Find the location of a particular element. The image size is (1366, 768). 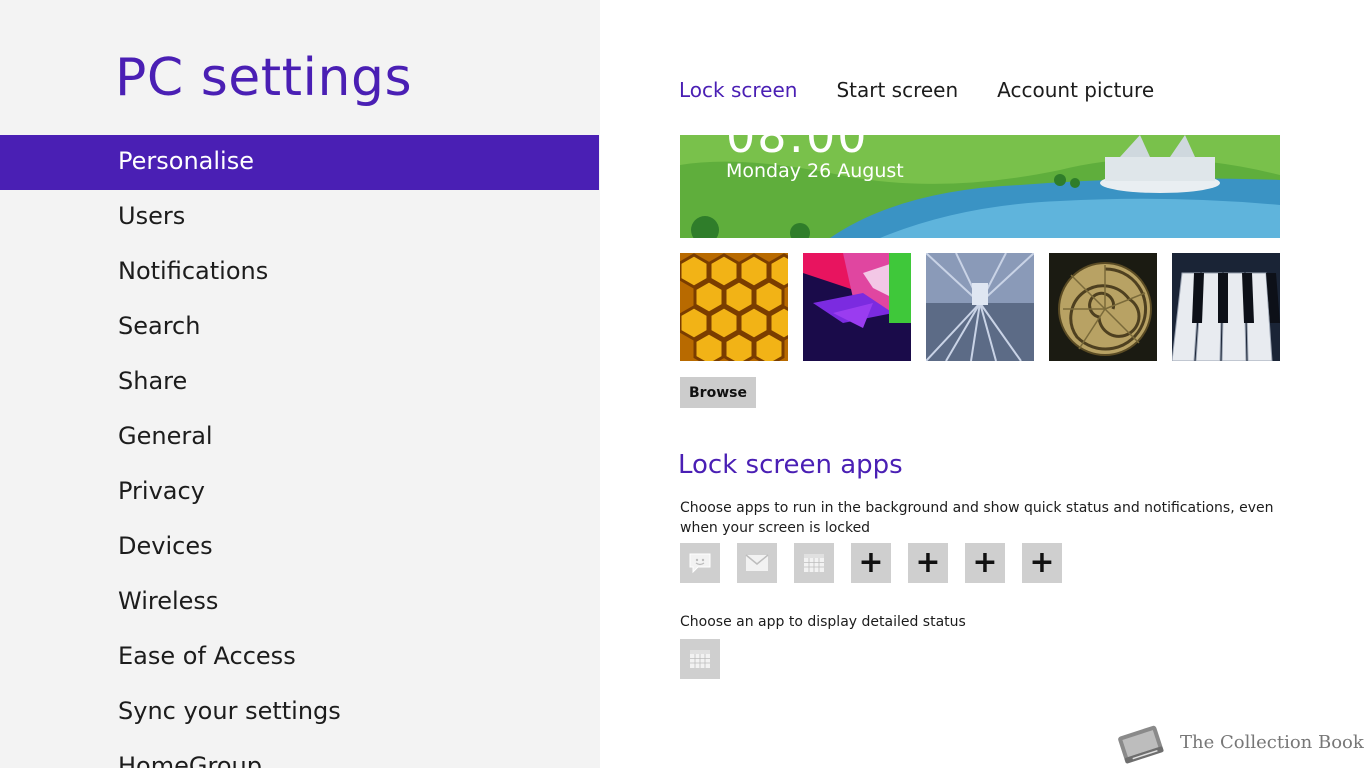

lock-screen-apps-heading: Lock screen apps is located at coordinates (790, 465).